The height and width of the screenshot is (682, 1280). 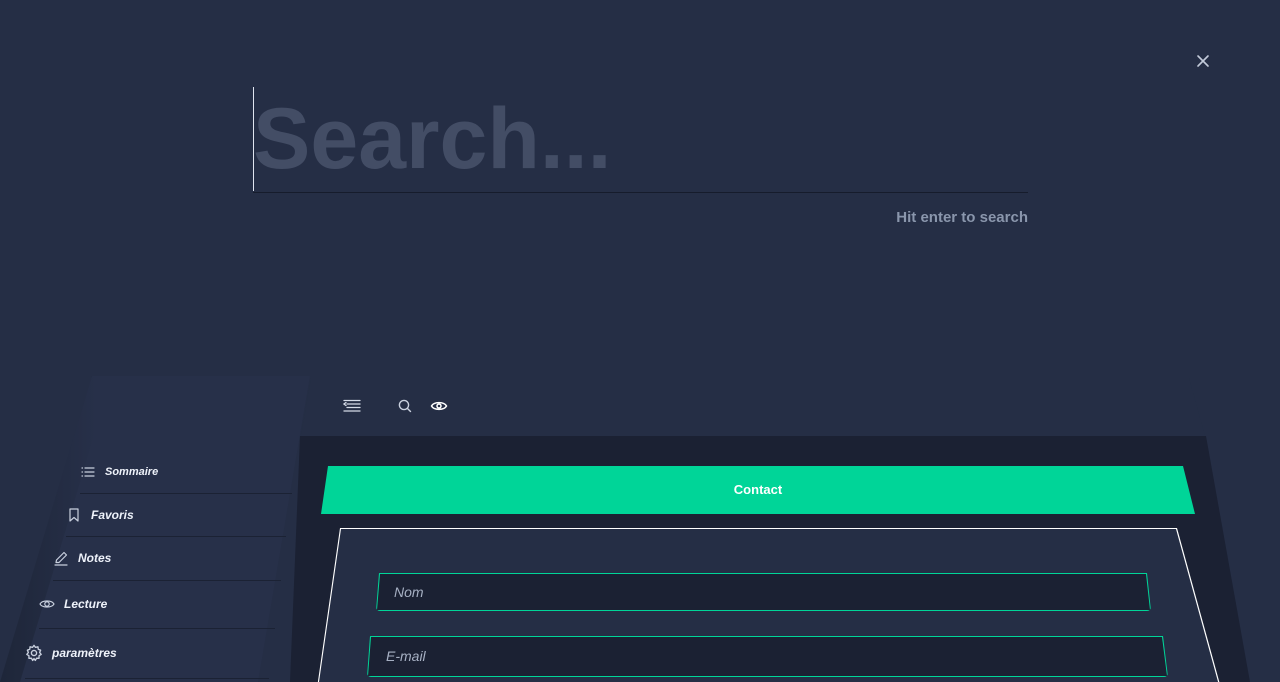 I want to click on search-button, so click(x=405, y=406).